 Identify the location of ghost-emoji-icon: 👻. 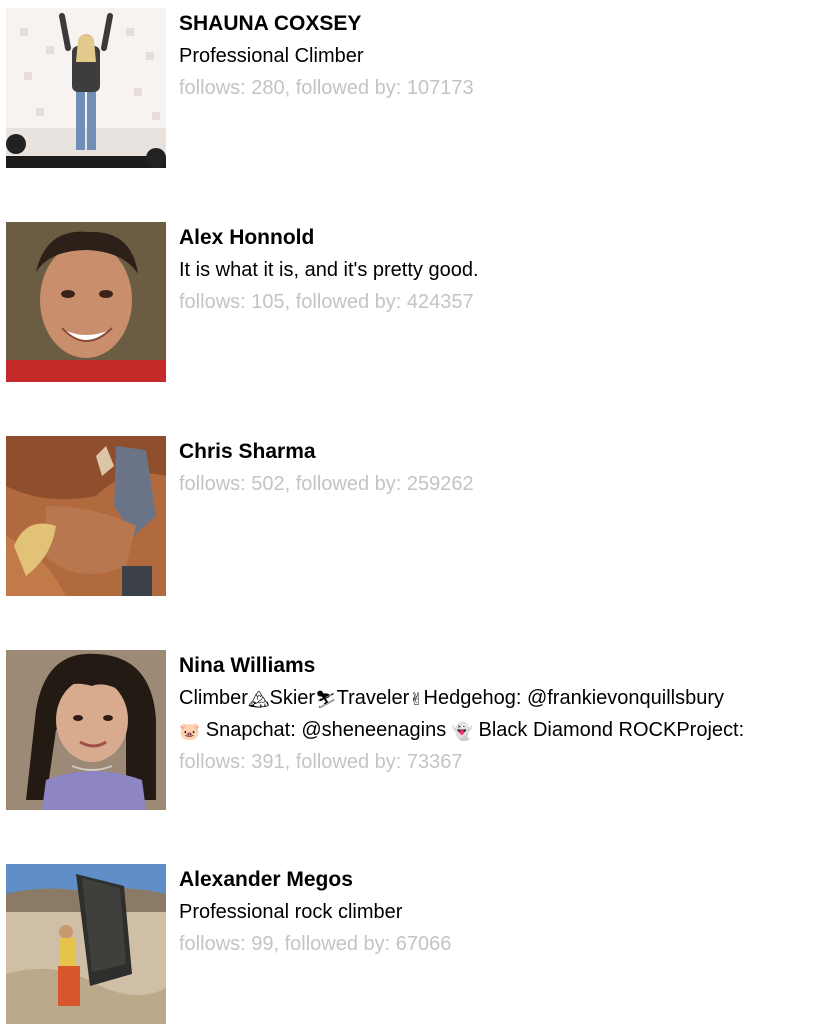
(462, 732).